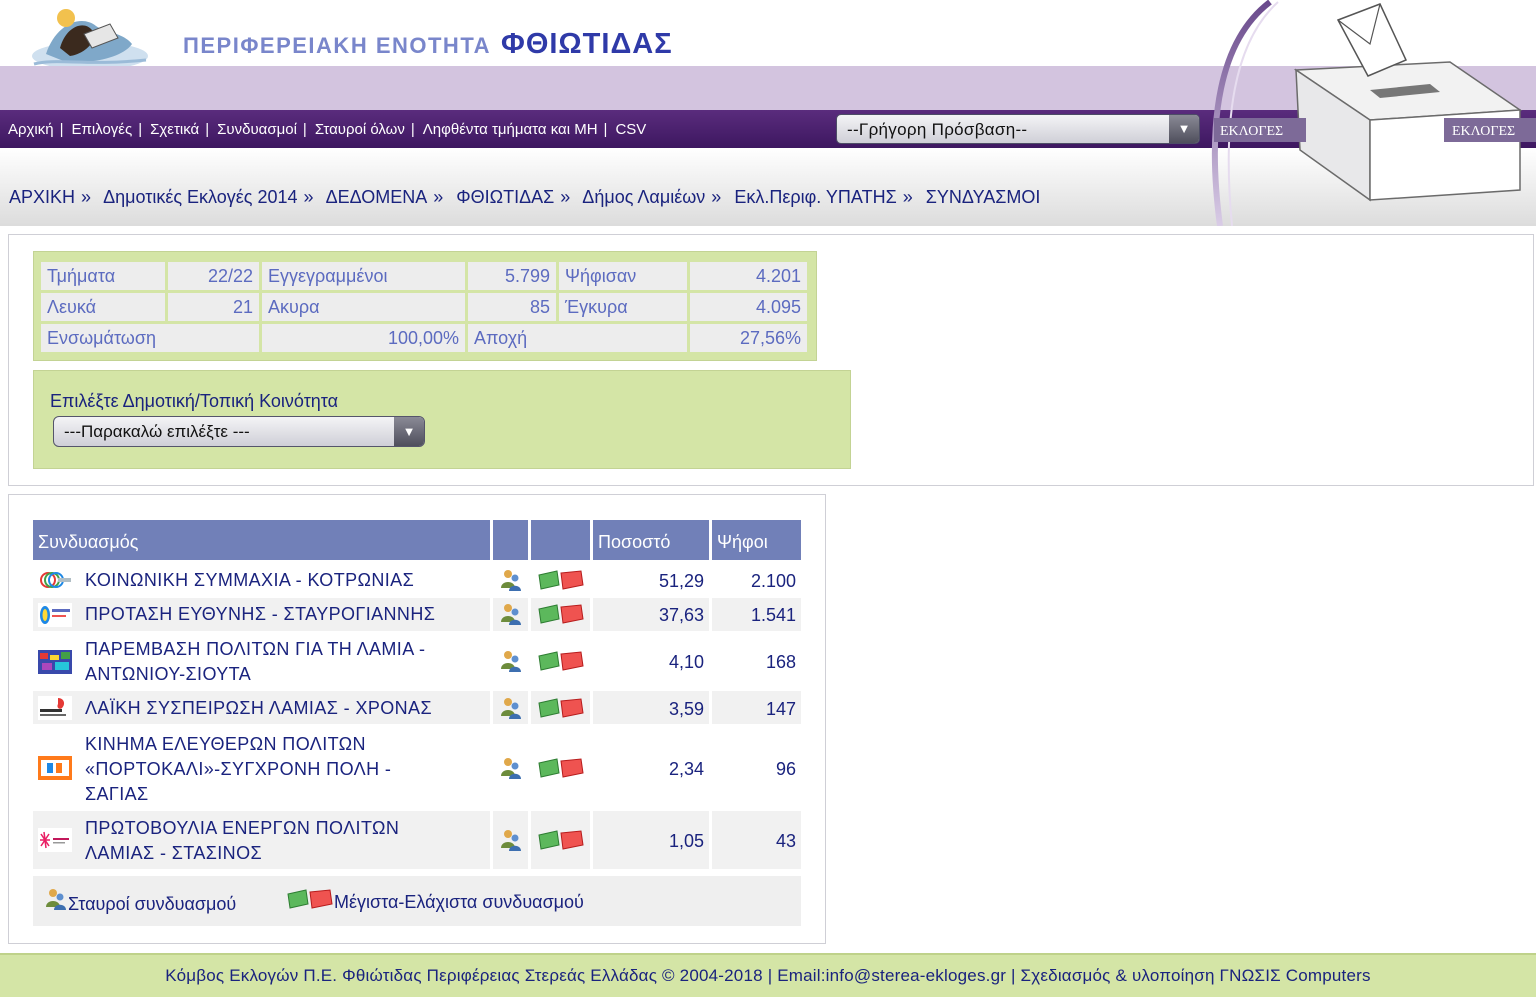 The image size is (1536, 997). Describe the element at coordinates (102, 129) in the screenshot. I see `nav-options: Επιλογές` at that location.